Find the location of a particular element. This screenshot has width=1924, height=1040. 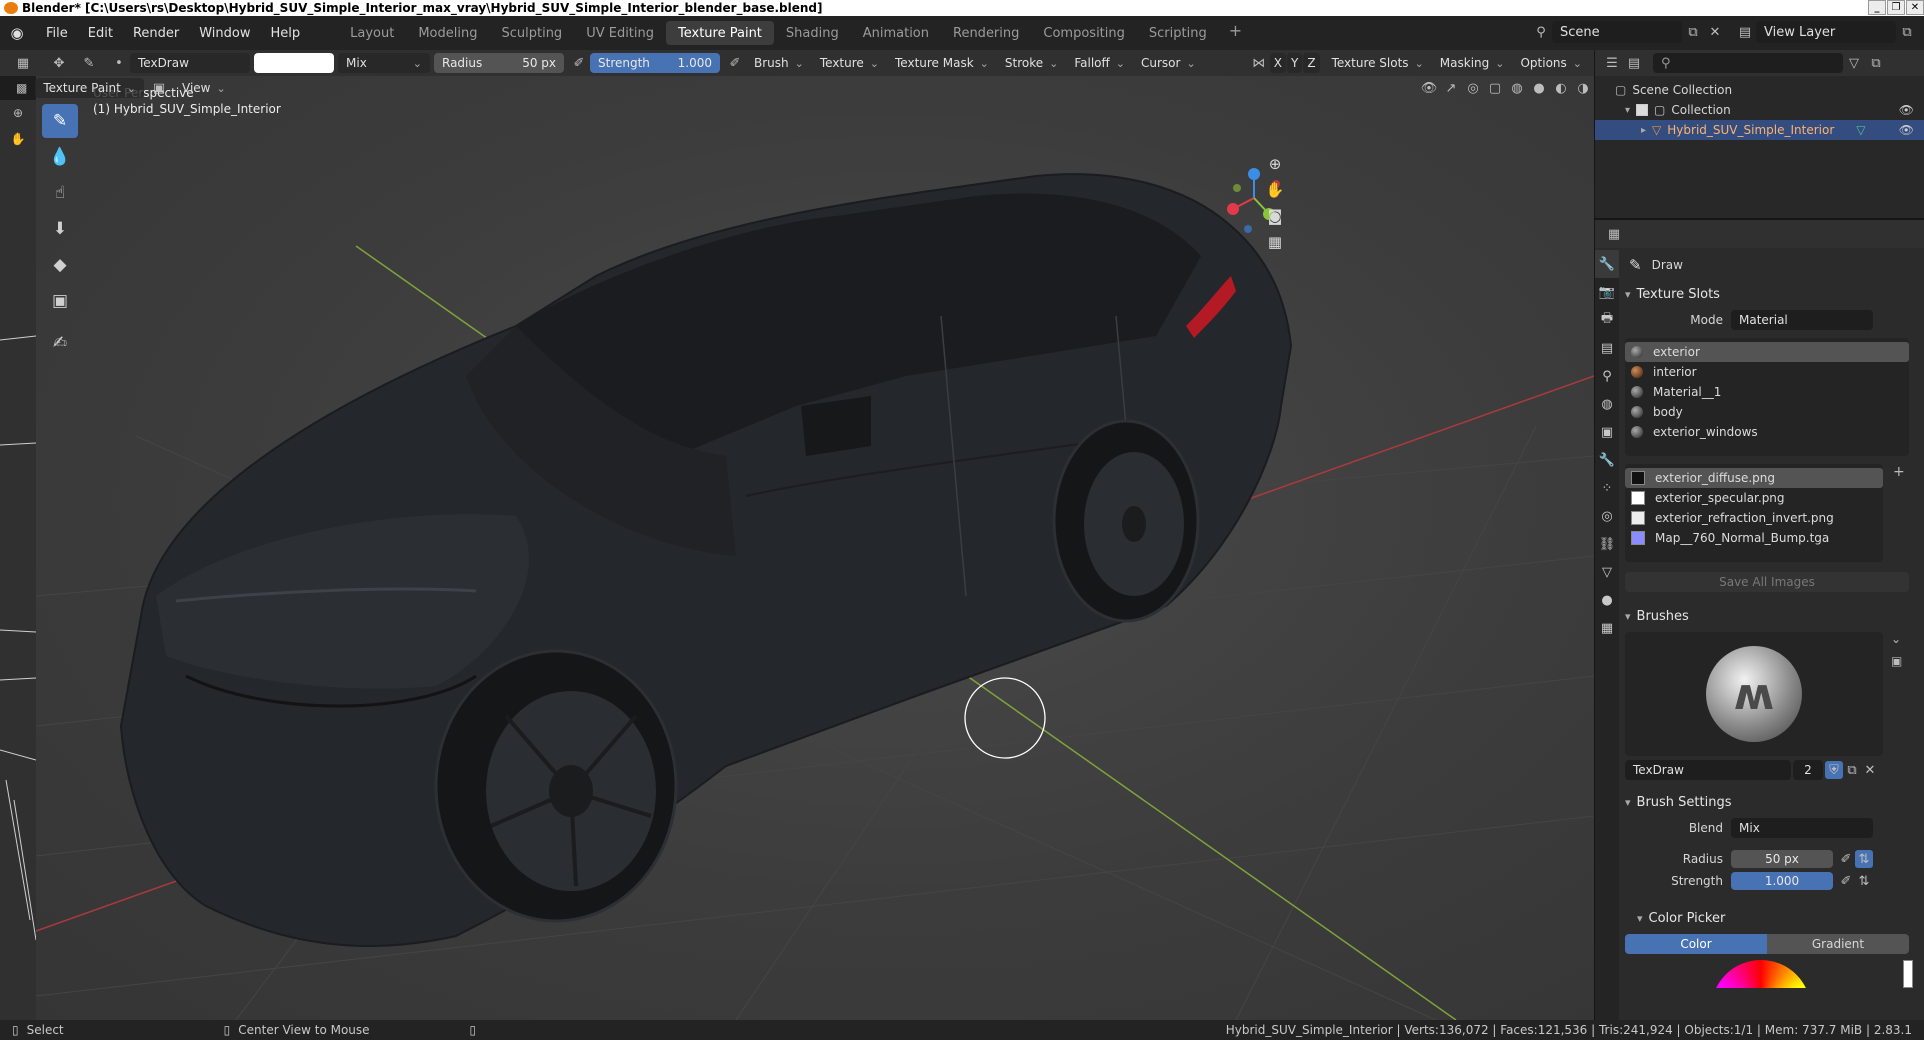

material-shading-icon: ◐ is located at coordinates (1561, 88).